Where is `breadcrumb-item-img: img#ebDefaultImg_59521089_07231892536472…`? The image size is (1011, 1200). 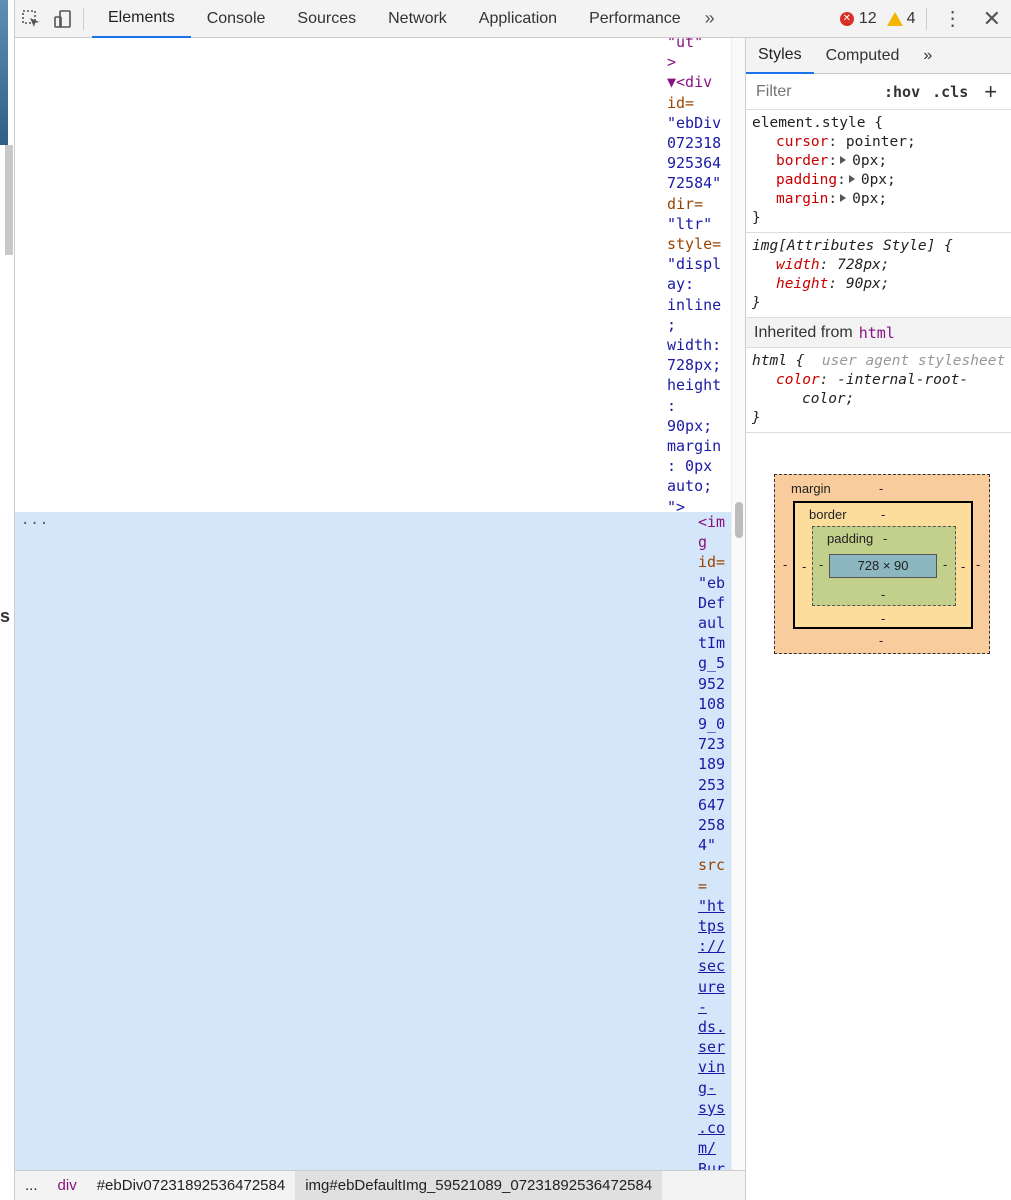 breadcrumb-item-img: img#ebDefaultImg_59521089_07231892536472… is located at coordinates (479, 1185).